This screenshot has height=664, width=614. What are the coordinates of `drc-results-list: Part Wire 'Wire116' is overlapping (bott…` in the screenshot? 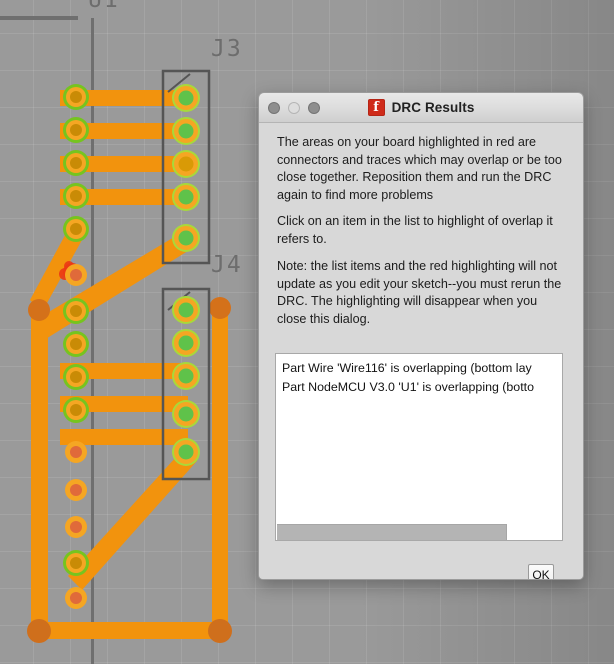 It's located at (419, 447).